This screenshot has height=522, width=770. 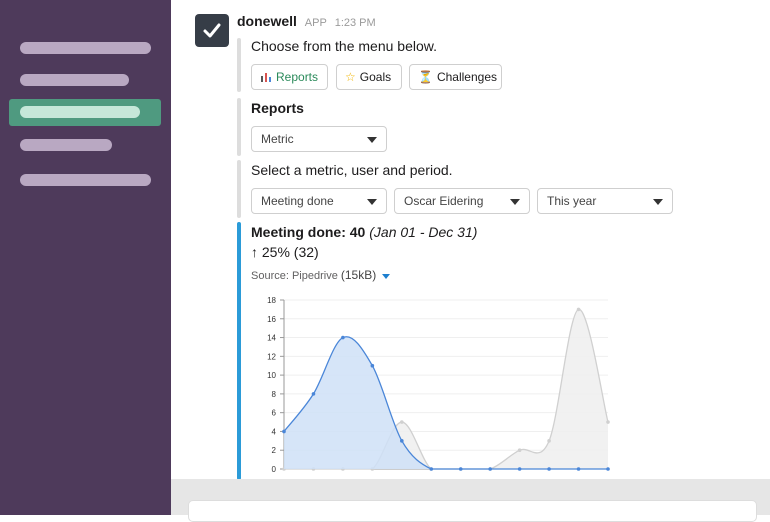 I want to click on star-icon: ☆, so click(x=350, y=77).